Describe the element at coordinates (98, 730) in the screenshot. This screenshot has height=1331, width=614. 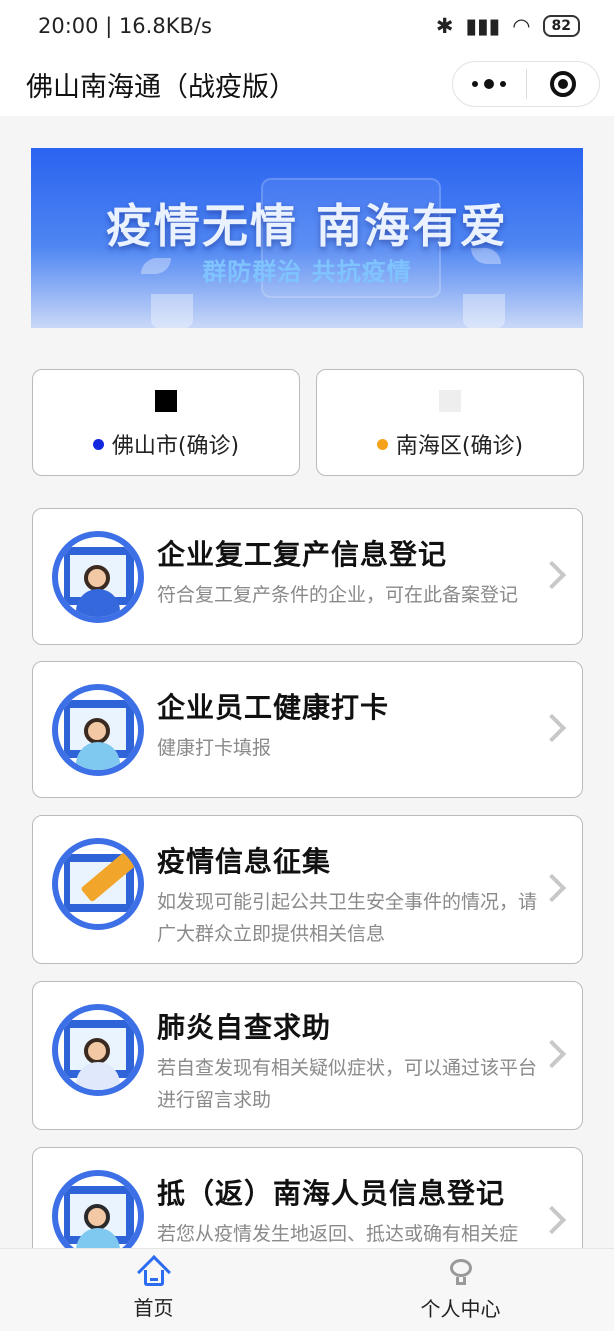
I see `health-checkin-icon` at that location.